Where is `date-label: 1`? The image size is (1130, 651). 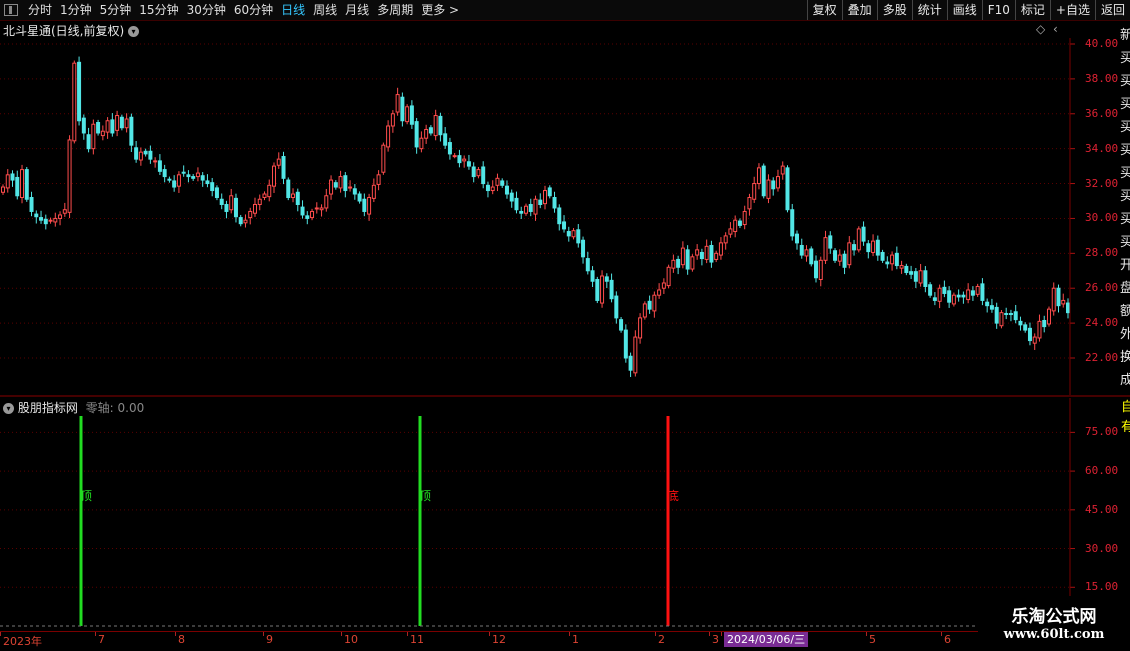 date-label: 1 is located at coordinates (575, 639).